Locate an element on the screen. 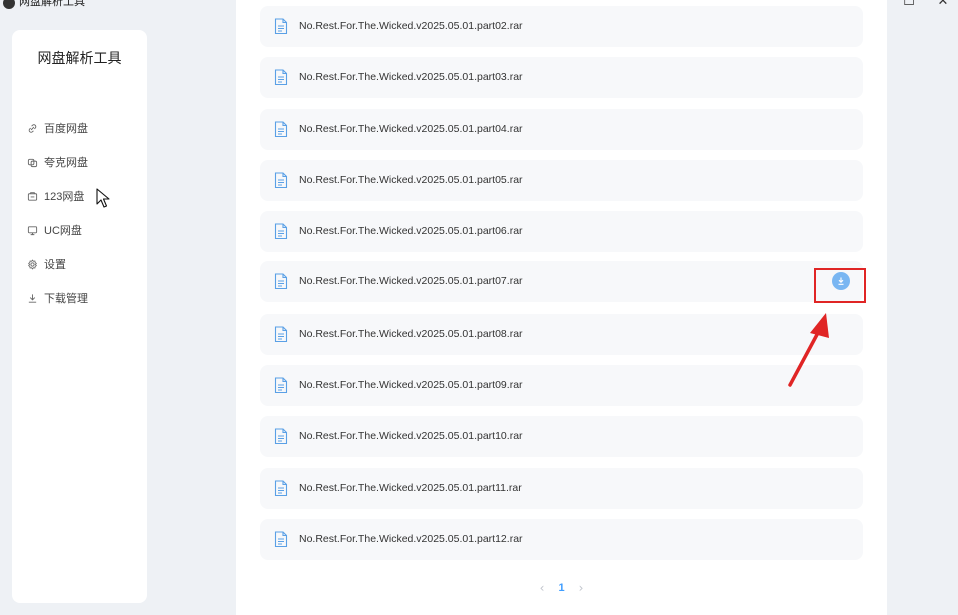 This screenshot has width=958, height=615. monitor-icon is located at coordinates (32, 230).